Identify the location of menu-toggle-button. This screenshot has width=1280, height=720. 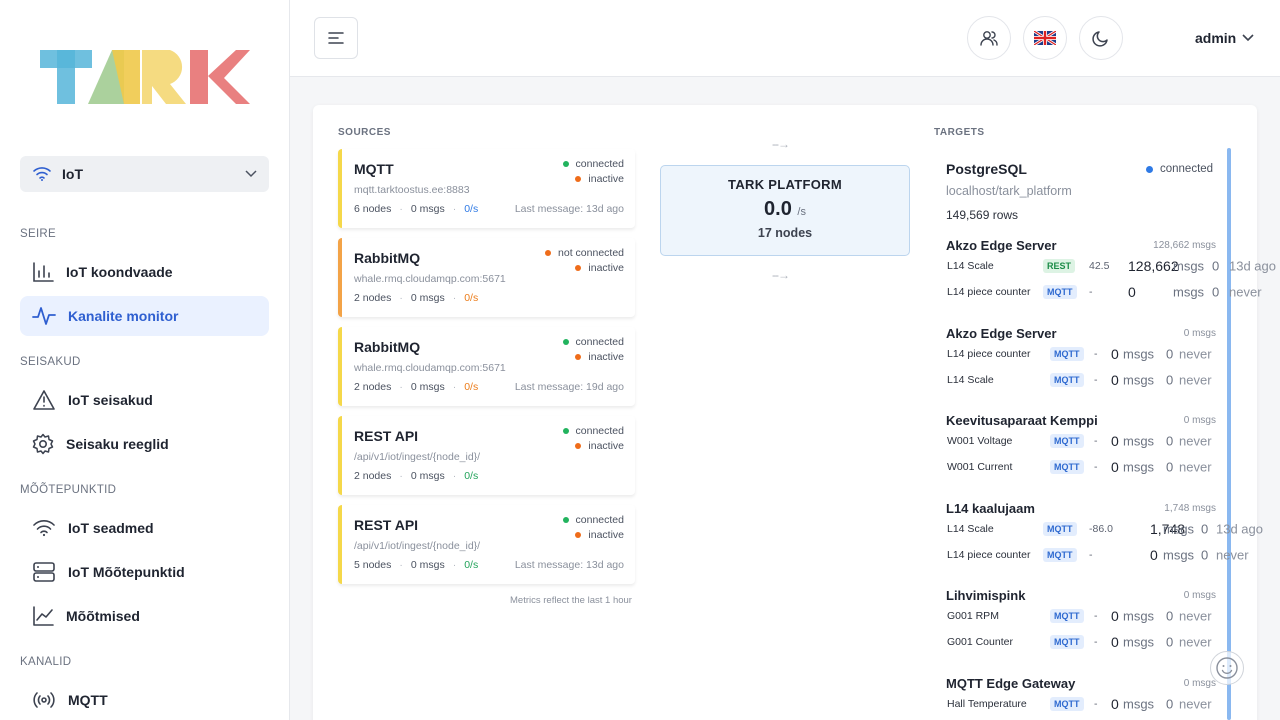
(336, 38).